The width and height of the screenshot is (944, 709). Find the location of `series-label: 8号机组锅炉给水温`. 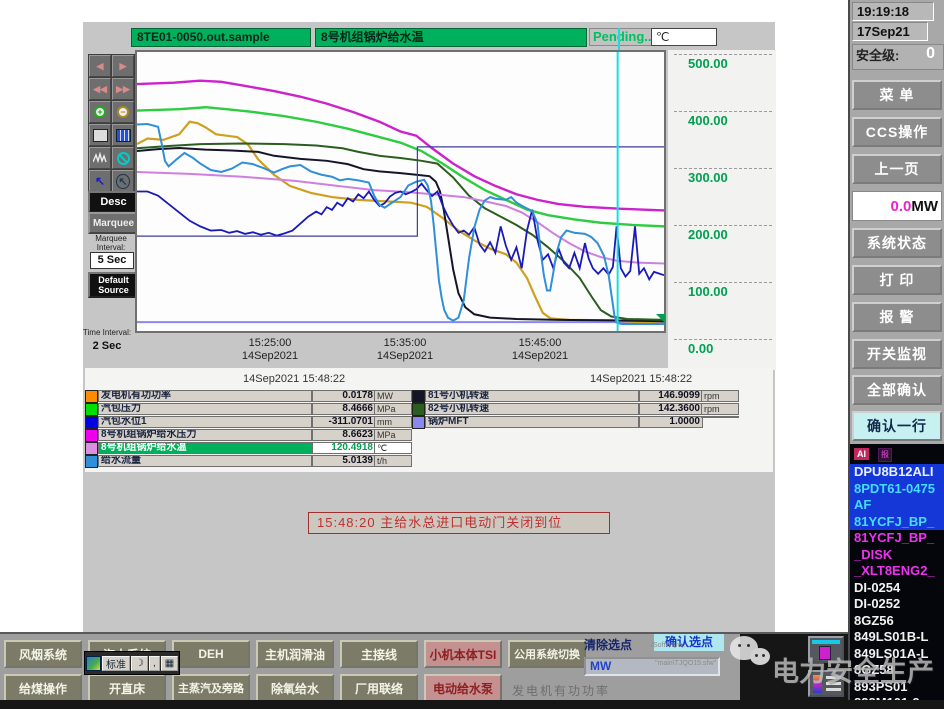

series-label: 8号机组锅炉给水温 is located at coordinates (205, 448).